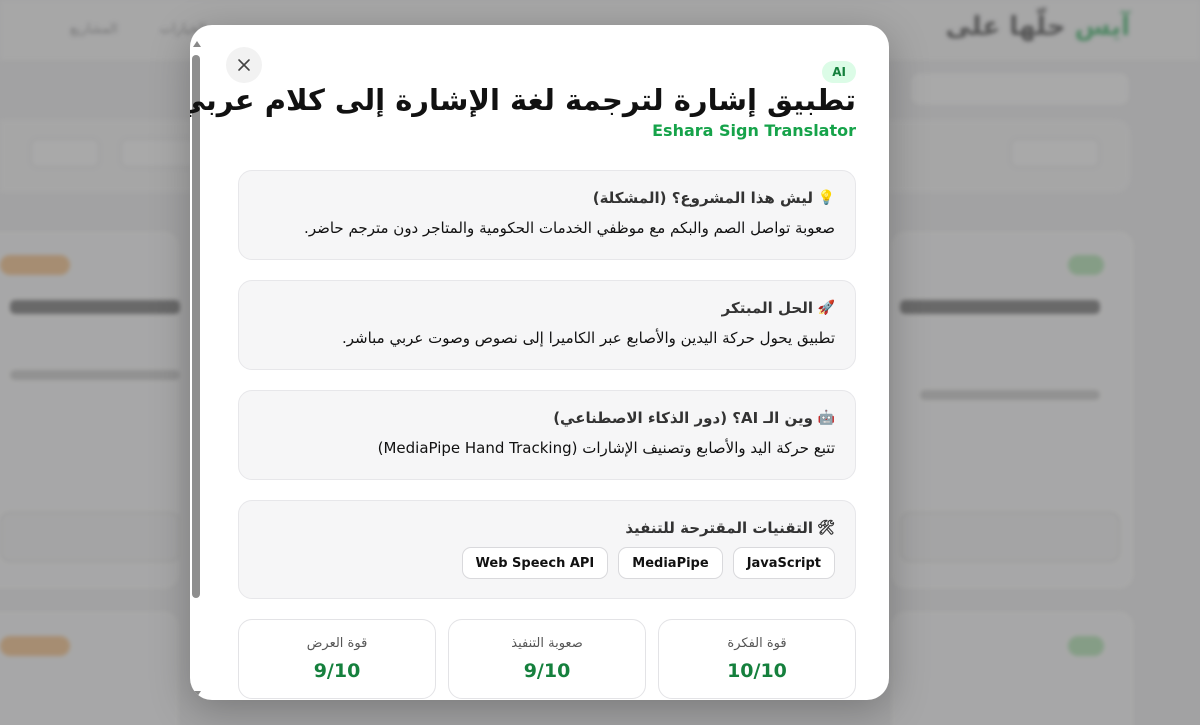 This screenshot has height=725, width=1200. What do you see at coordinates (826, 528) in the screenshot?
I see `tools-icon: 🛠` at bounding box center [826, 528].